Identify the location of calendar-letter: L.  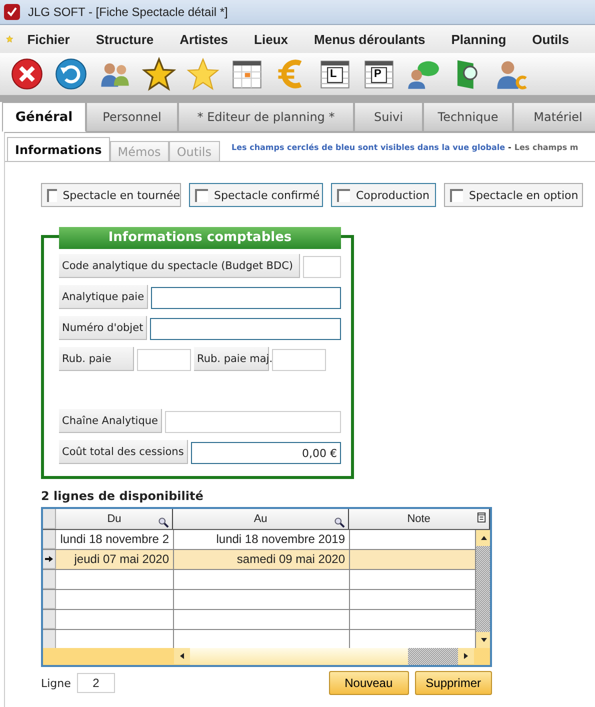
(333, 74).